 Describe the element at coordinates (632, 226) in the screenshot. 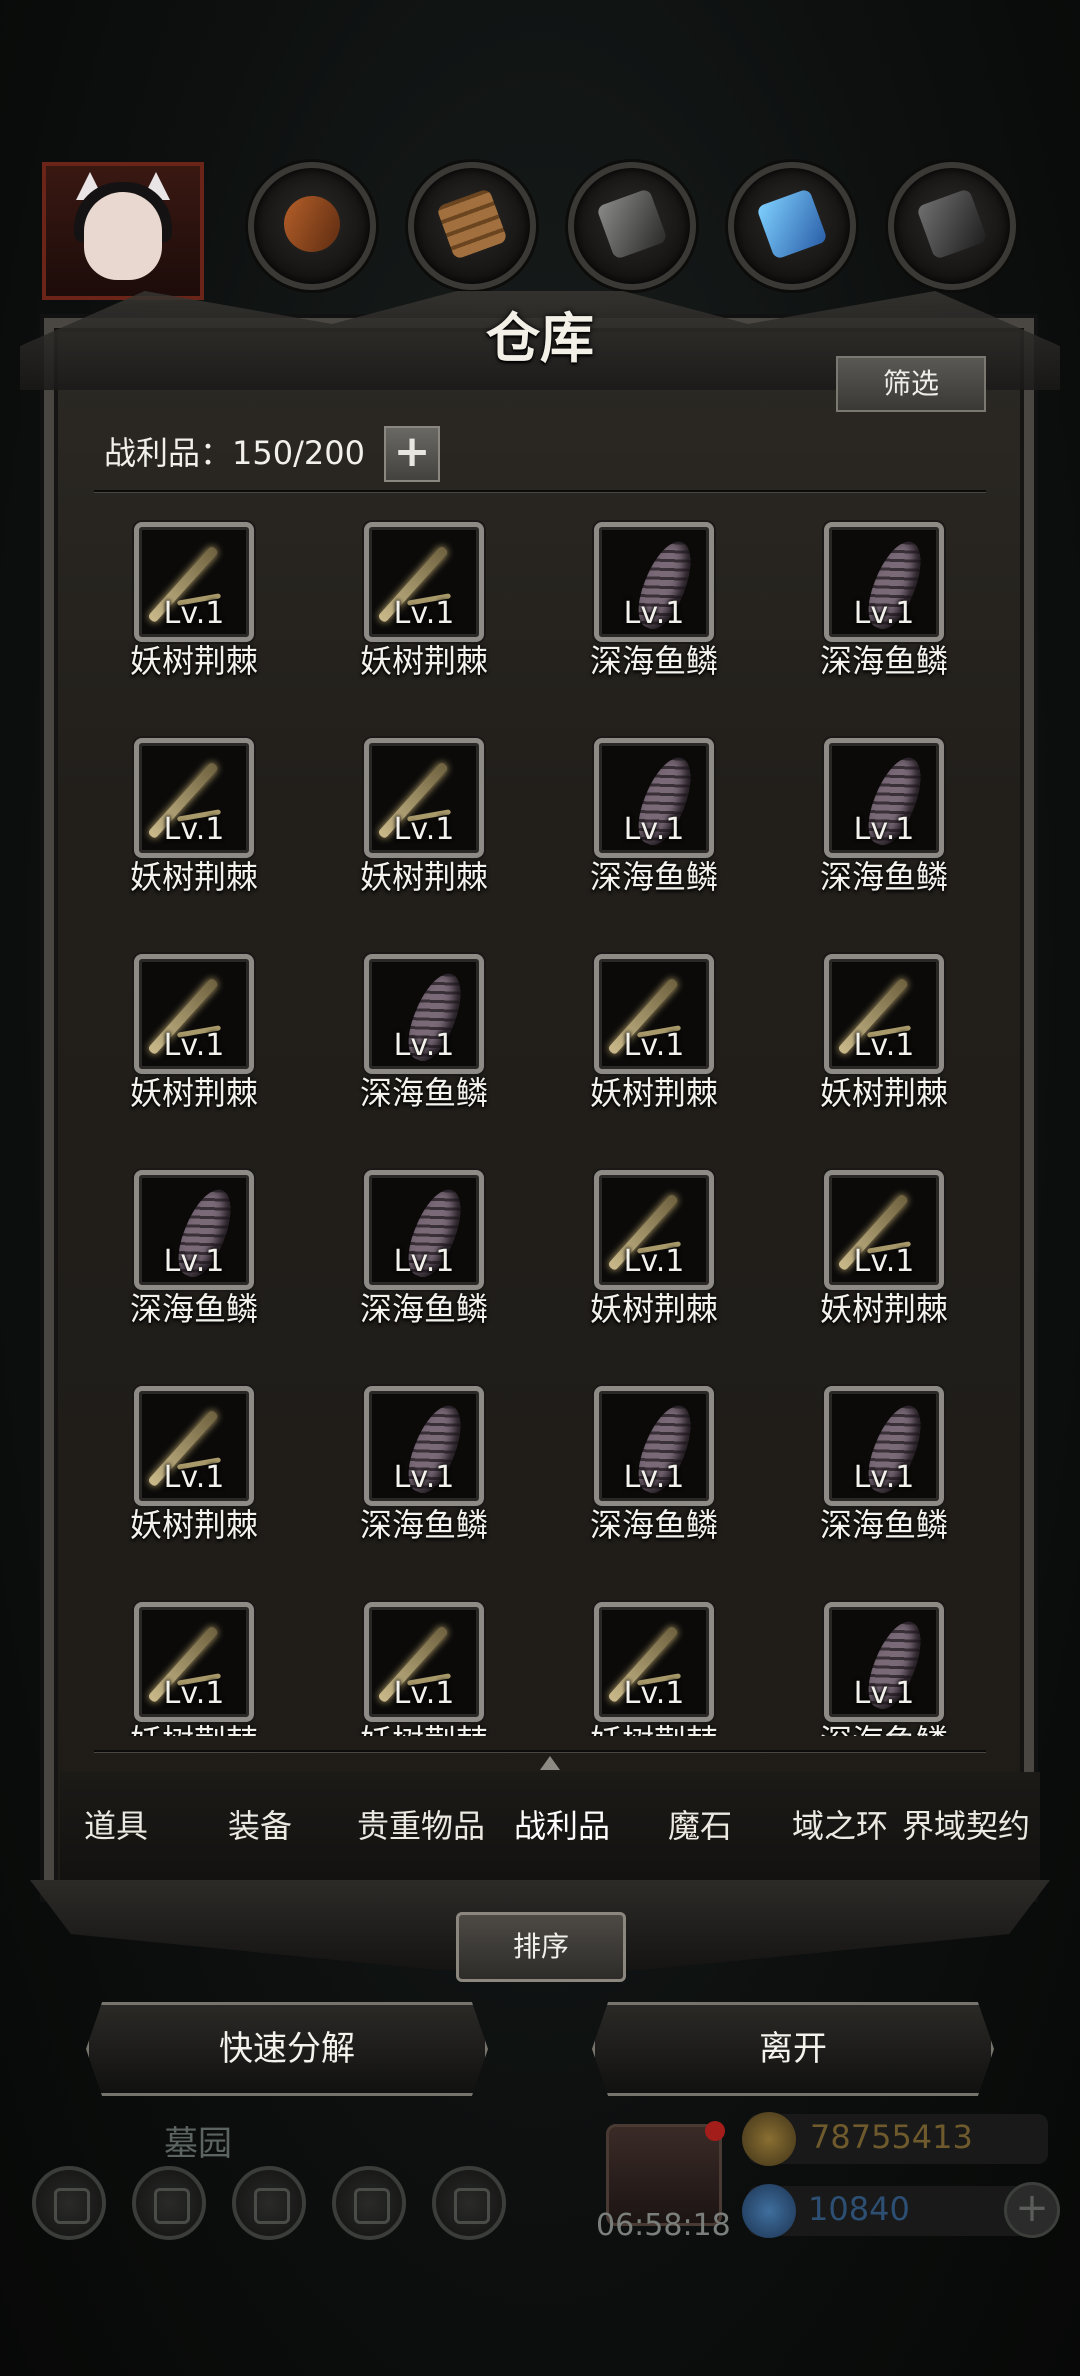

I see `iron-orb-icon` at that location.